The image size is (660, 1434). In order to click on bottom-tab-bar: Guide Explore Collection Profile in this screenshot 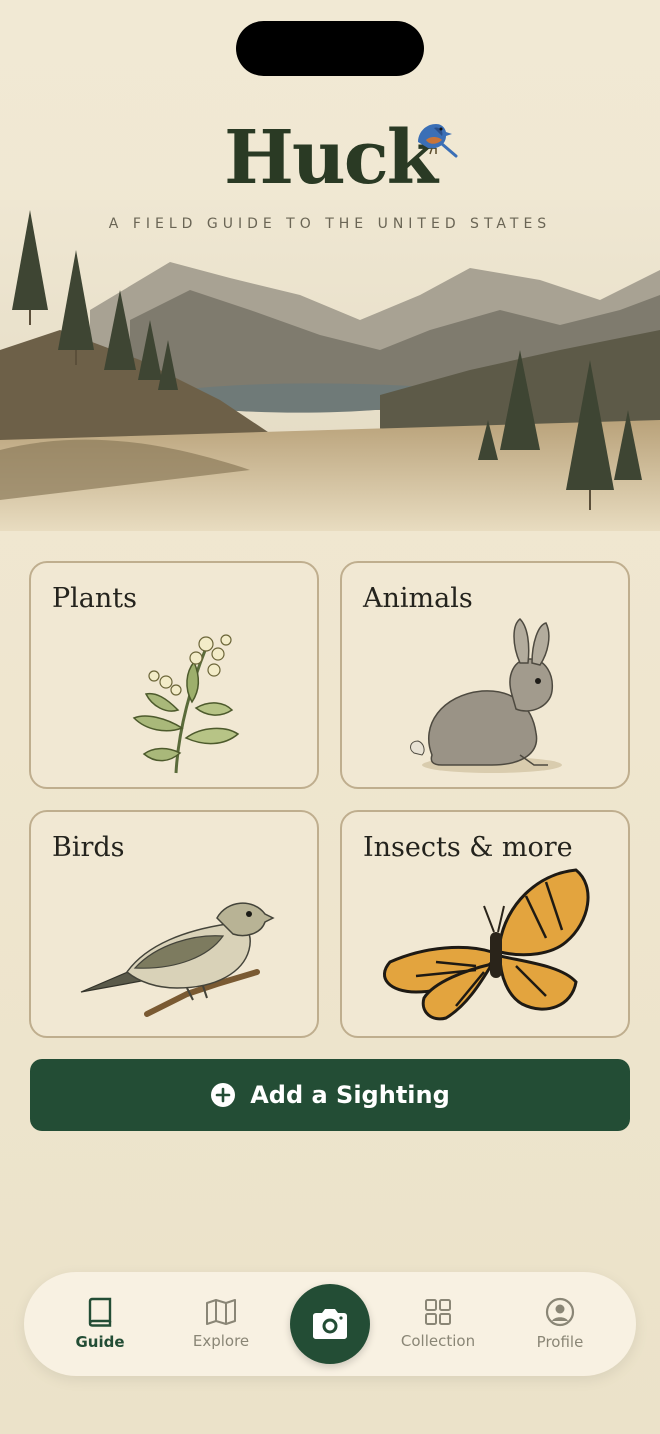, I will do `click(330, 1324)`.